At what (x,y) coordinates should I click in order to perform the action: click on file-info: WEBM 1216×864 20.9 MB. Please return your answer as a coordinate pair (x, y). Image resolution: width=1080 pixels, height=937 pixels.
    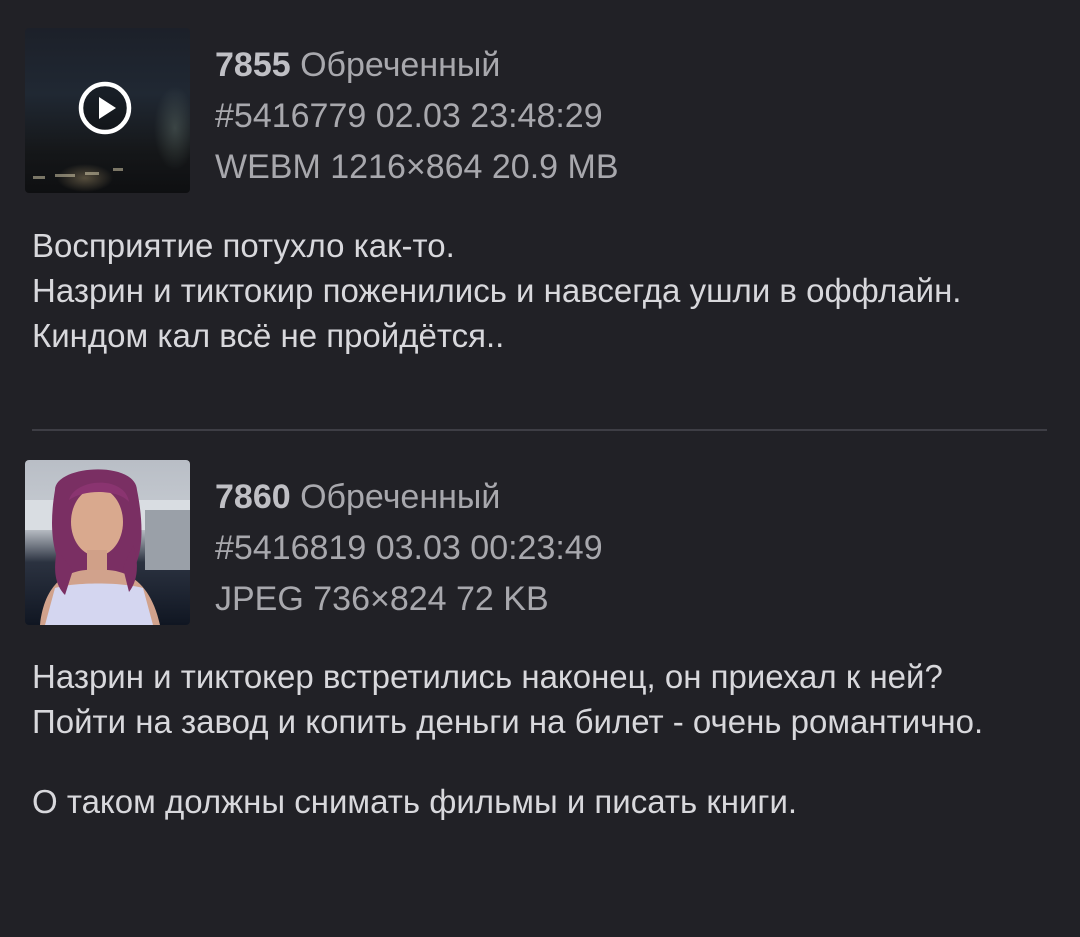
    Looking at the image, I should click on (417, 167).